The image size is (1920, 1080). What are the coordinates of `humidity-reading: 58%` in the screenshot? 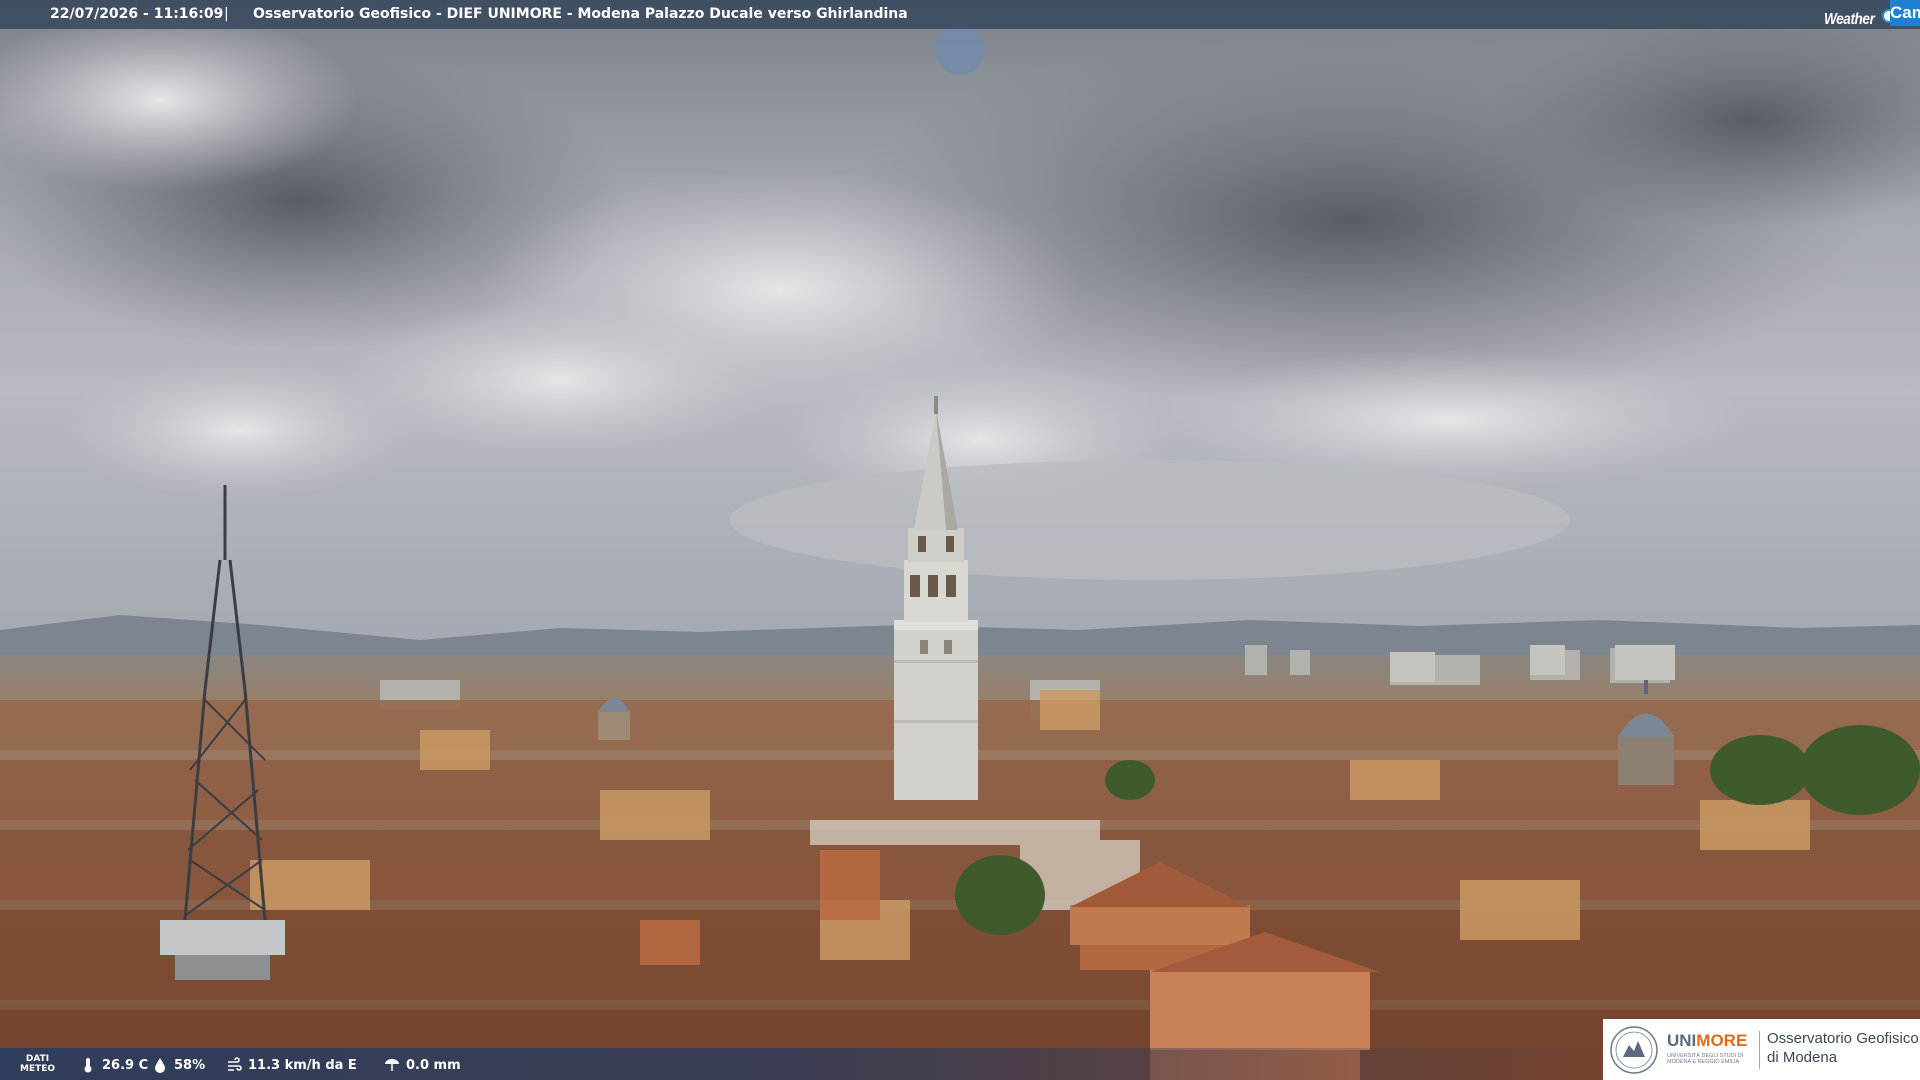 It's located at (178, 1065).